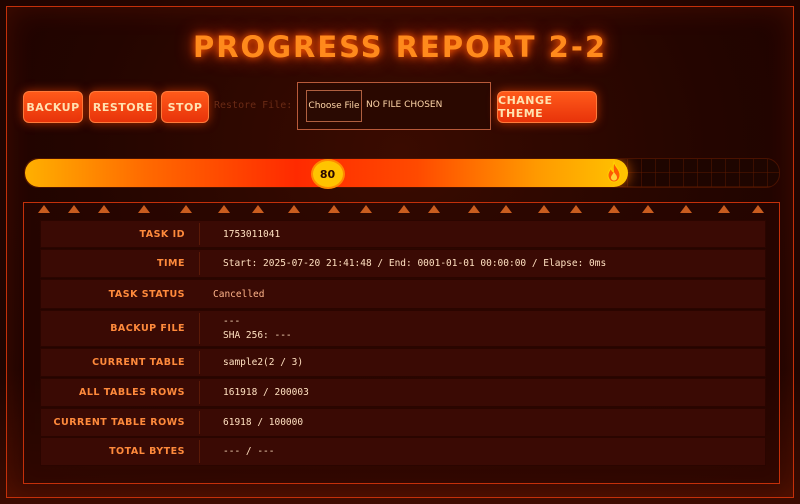  I want to click on flame-icon, so click(614, 172).